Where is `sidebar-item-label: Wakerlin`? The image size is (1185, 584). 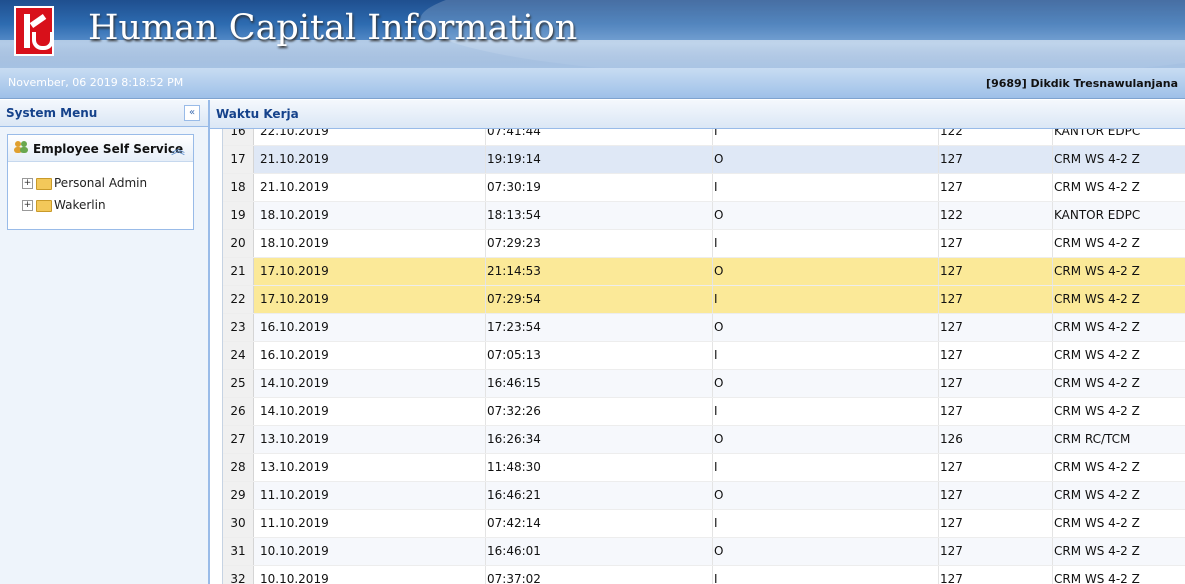 sidebar-item-label: Wakerlin is located at coordinates (80, 205).